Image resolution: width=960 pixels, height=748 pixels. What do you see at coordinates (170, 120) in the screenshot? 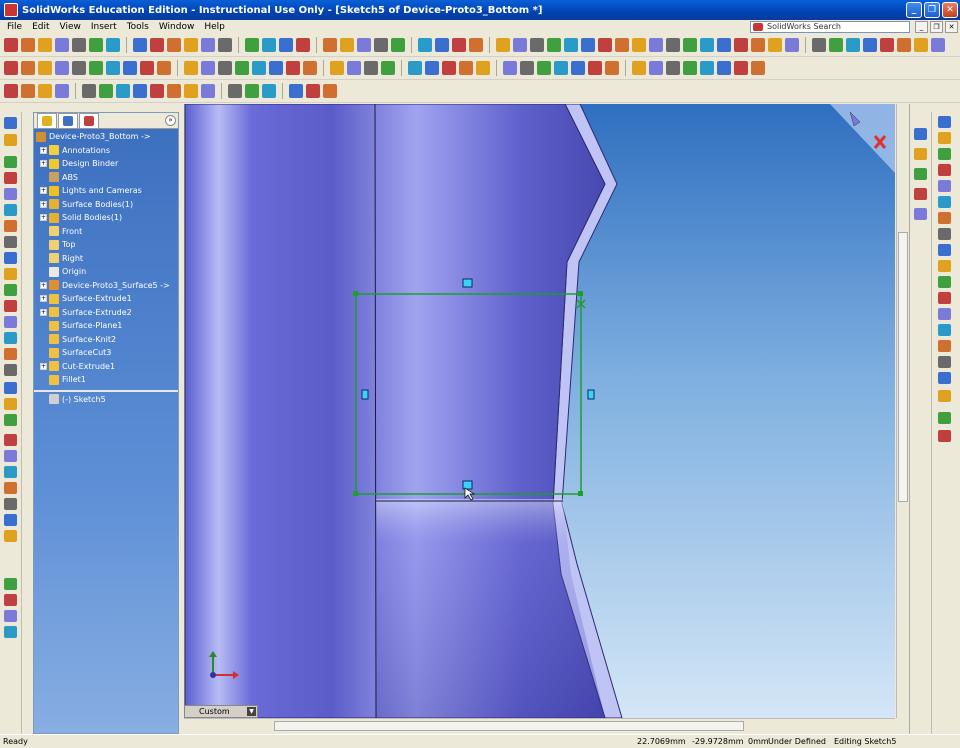
I see `collapse-panel-button: »` at bounding box center [170, 120].